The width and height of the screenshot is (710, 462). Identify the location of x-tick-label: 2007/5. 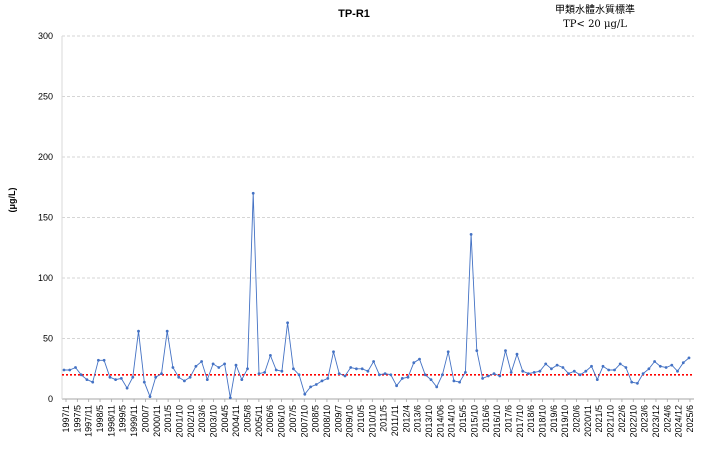
(293, 419).